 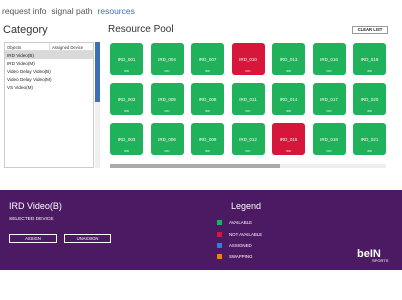 What do you see at coordinates (87, 238) in the screenshot?
I see `unassign-button: UNASSIGN` at bounding box center [87, 238].